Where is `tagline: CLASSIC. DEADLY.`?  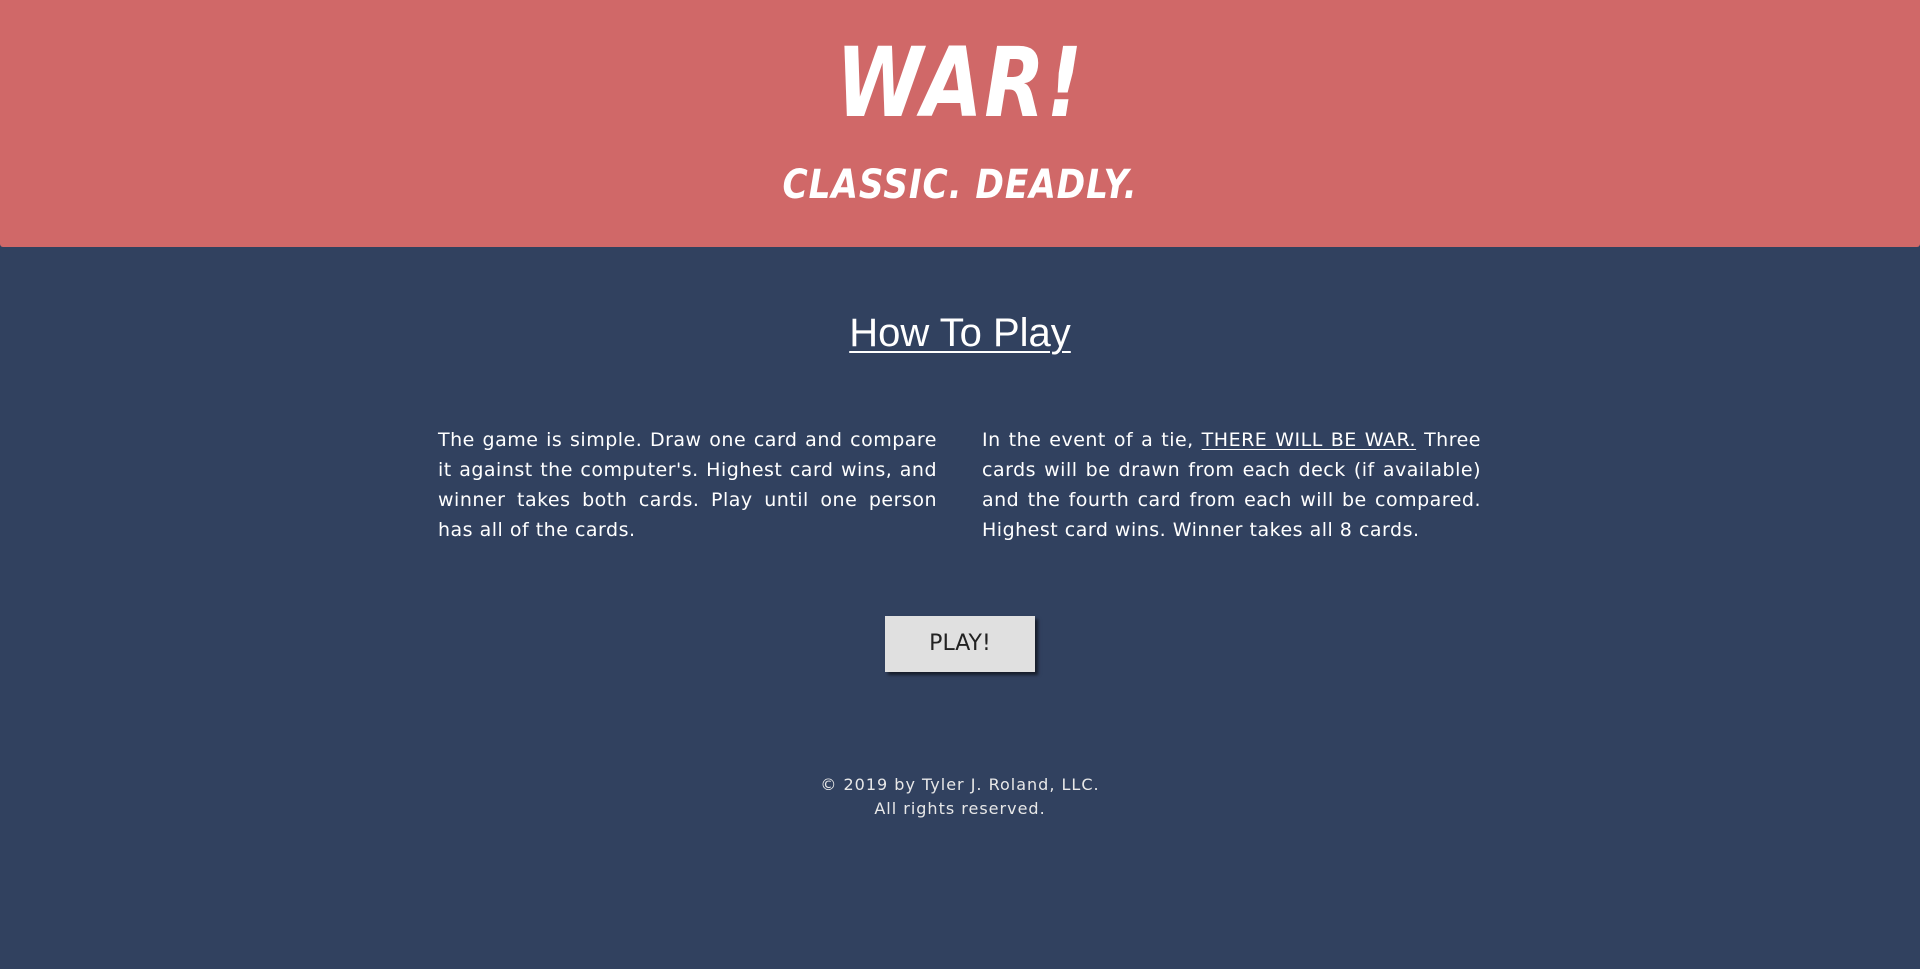
tagline: CLASSIC. DEADLY. is located at coordinates (960, 185).